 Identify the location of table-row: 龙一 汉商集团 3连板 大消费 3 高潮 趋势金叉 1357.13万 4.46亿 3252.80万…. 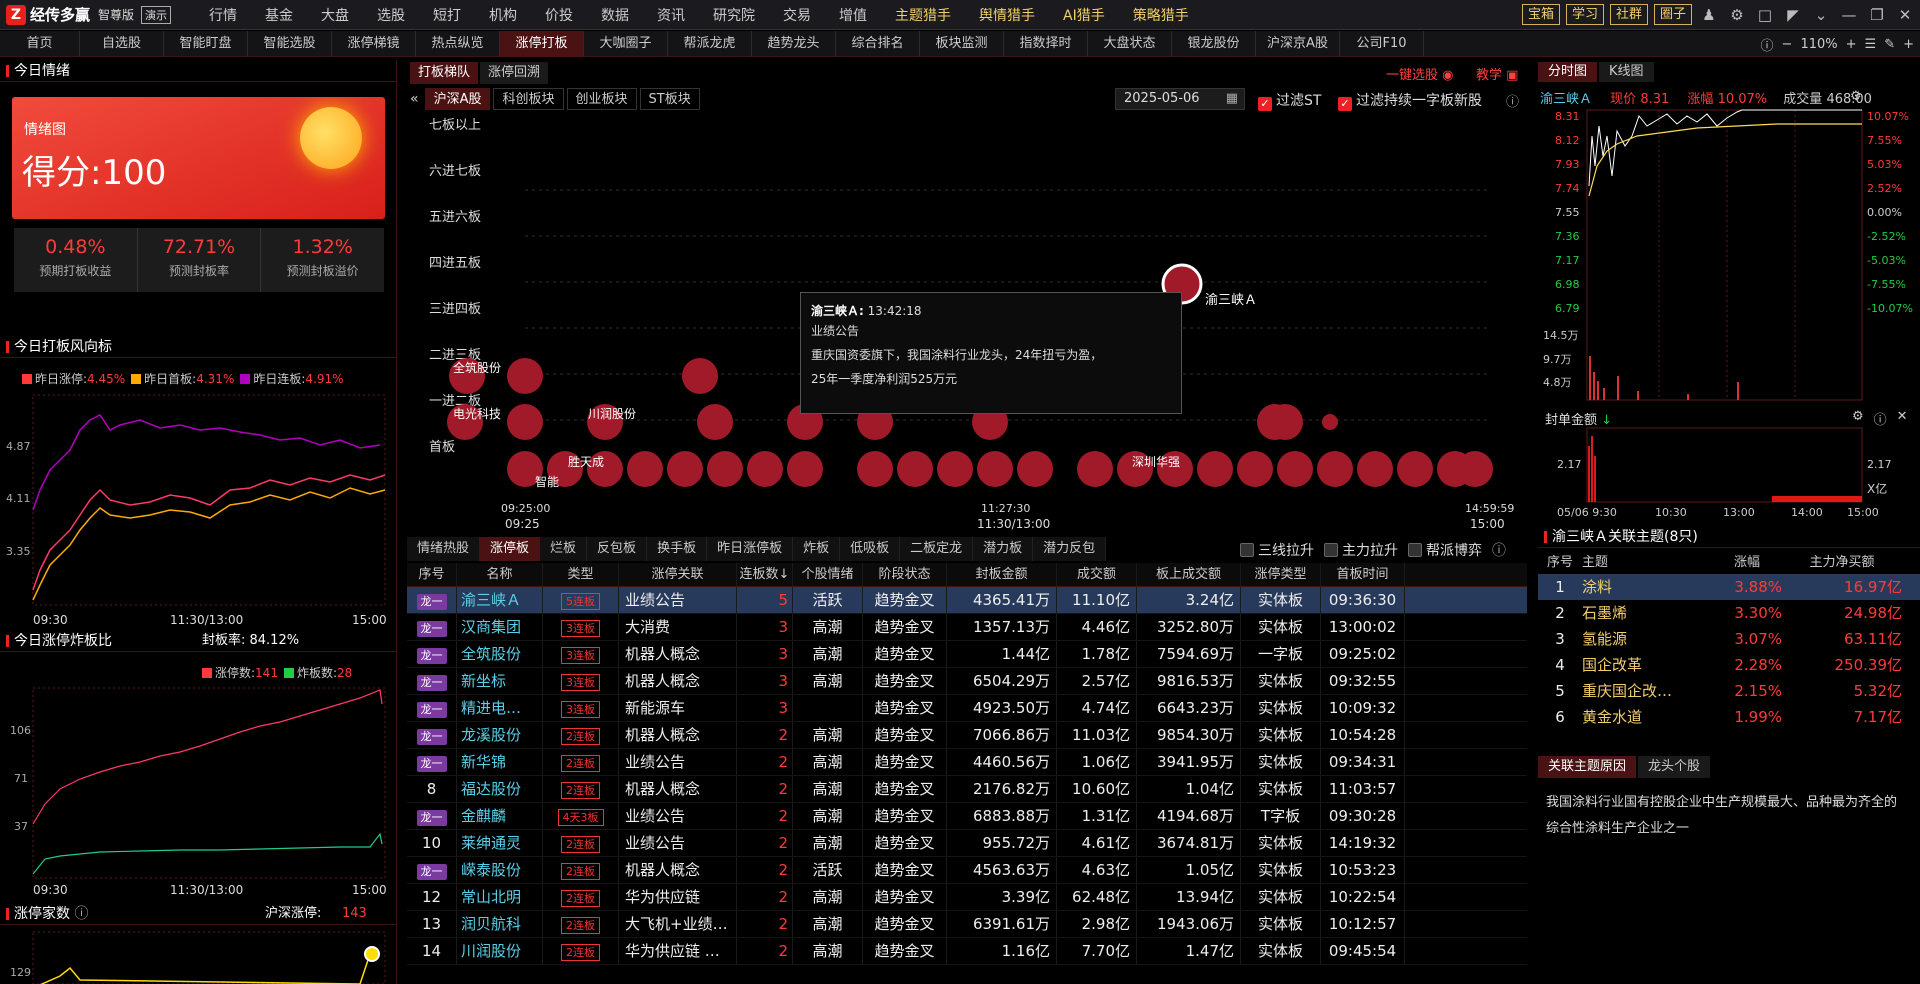
(967, 627).